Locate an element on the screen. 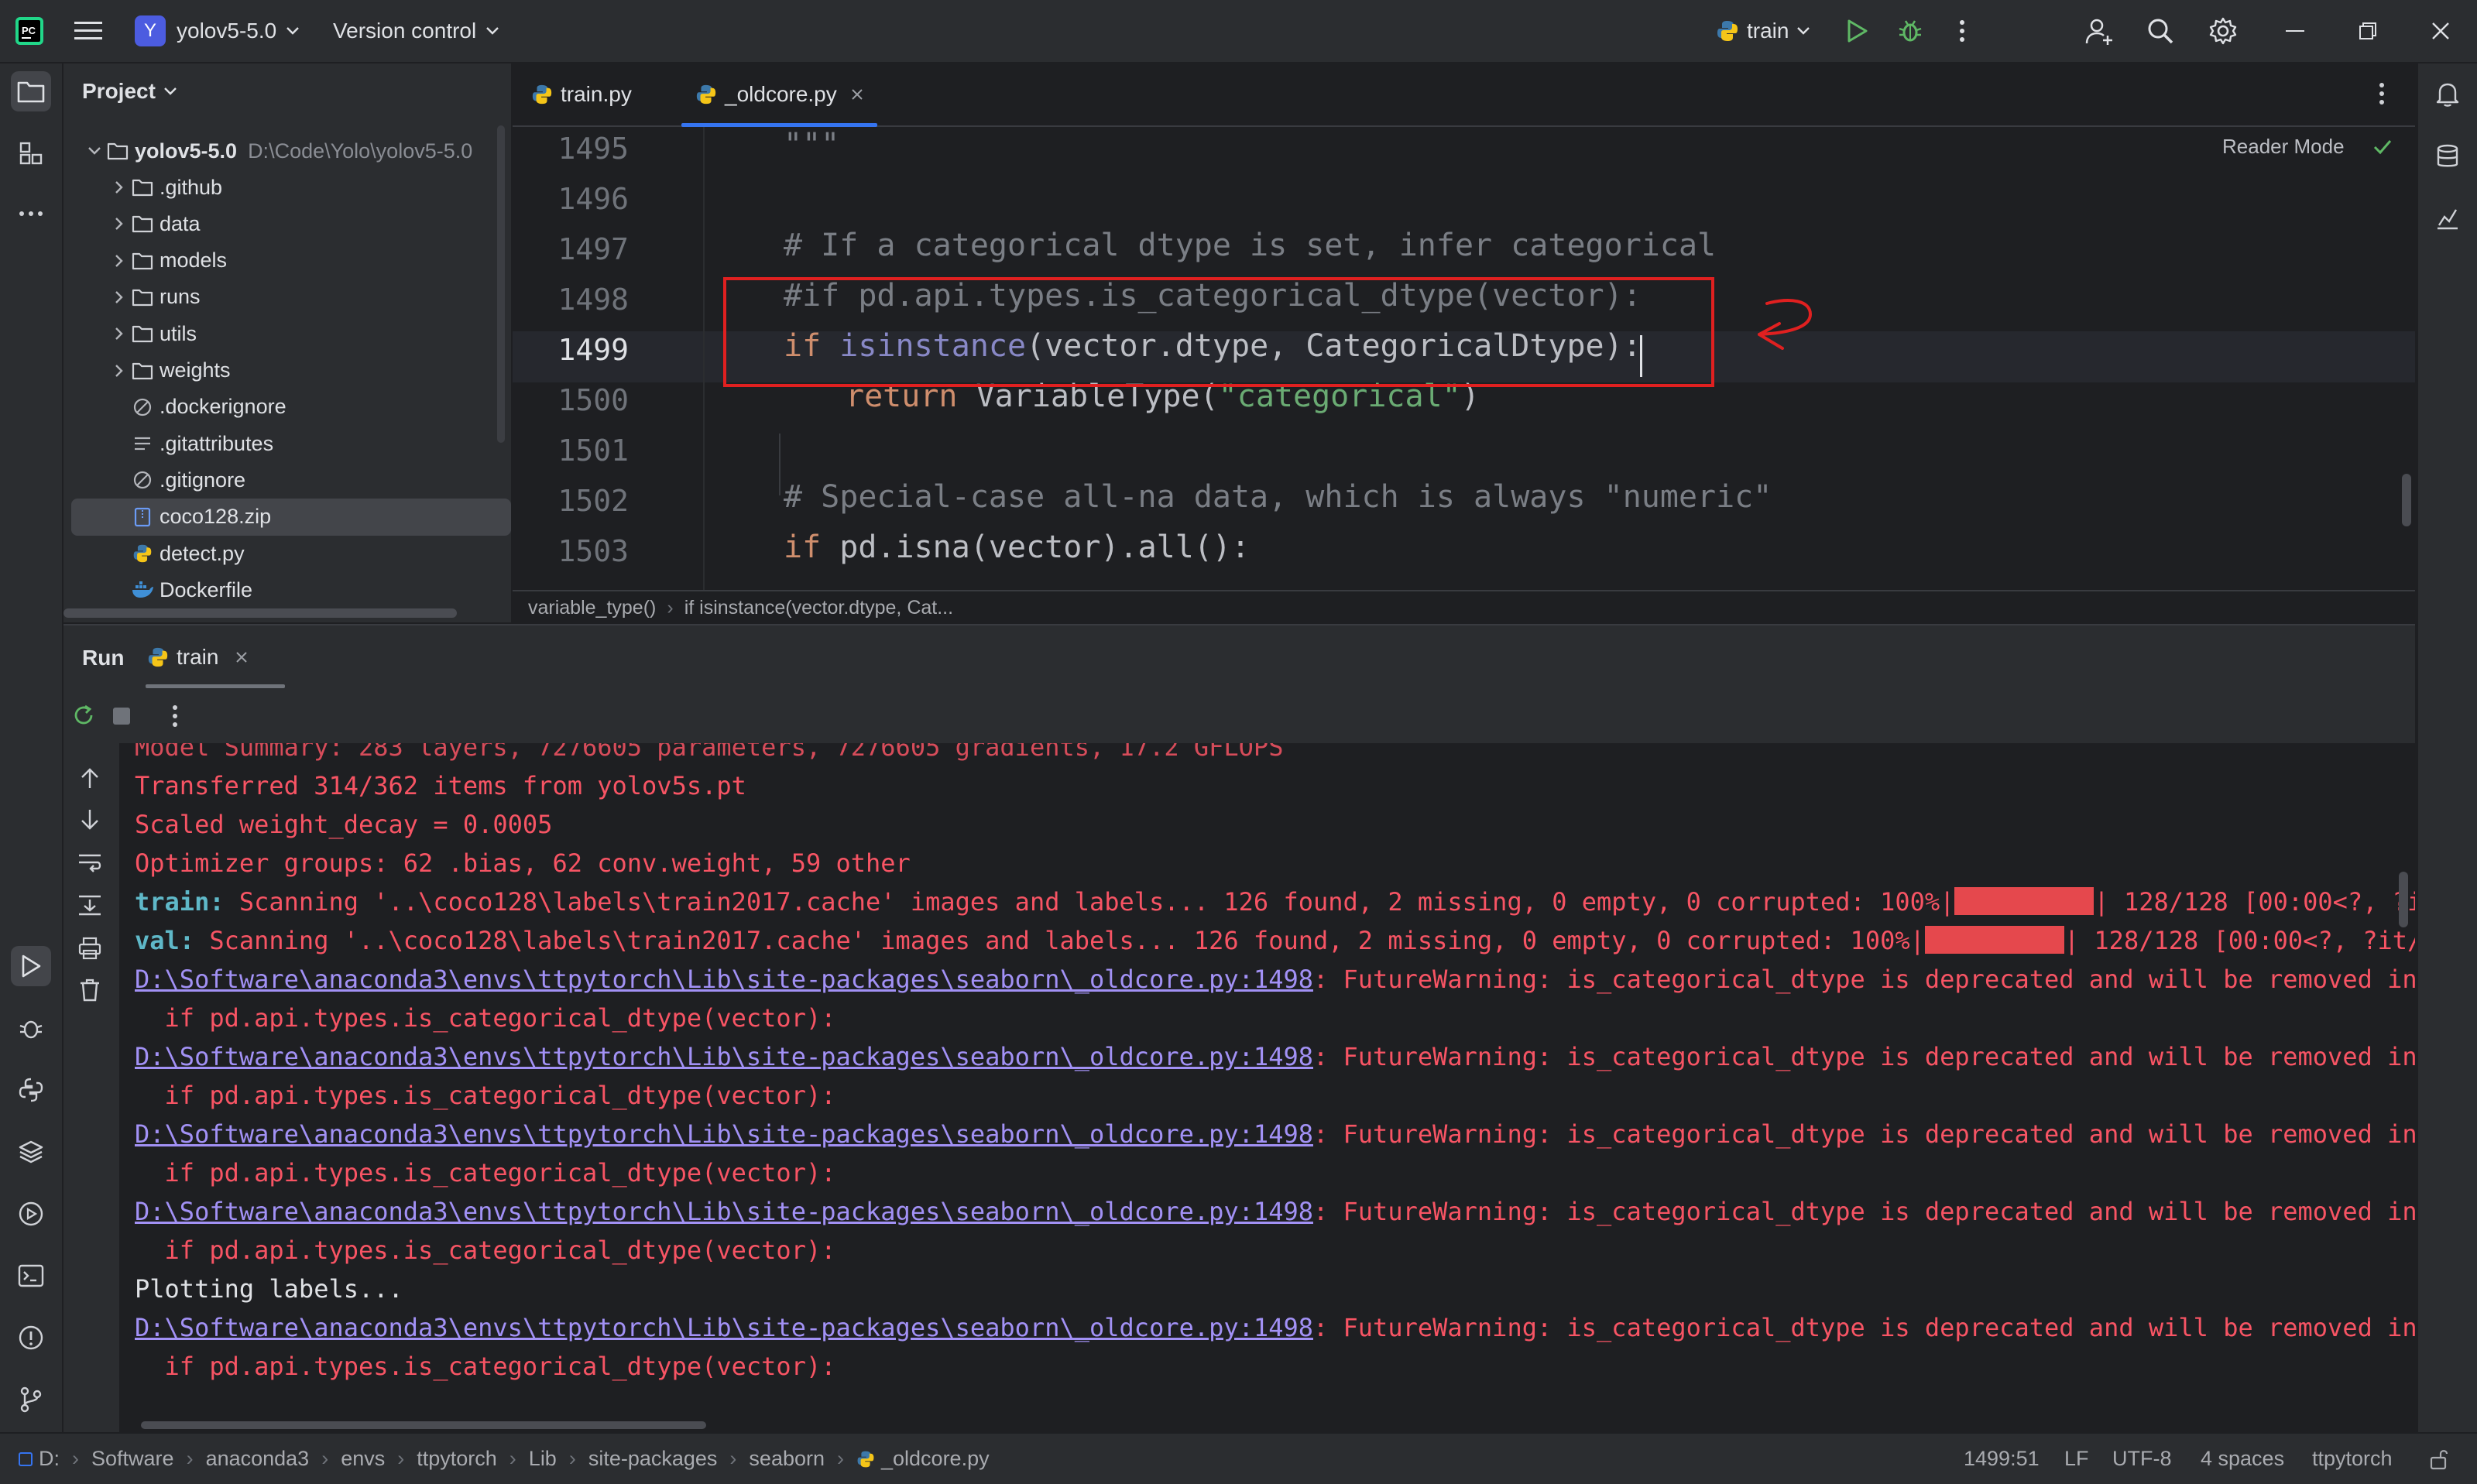 The height and width of the screenshot is (1484, 2477). file-encoding: UTF-8 is located at coordinates (2142, 1459).